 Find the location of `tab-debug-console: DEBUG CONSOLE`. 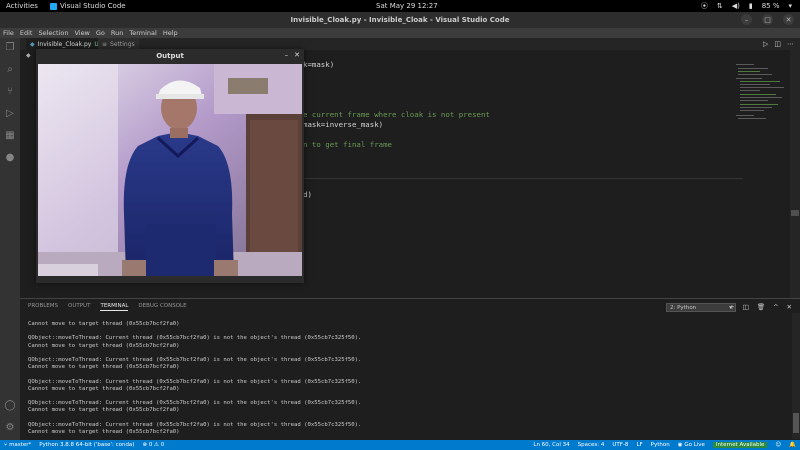

tab-debug-console: DEBUG CONSOLE is located at coordinates (162, 307).